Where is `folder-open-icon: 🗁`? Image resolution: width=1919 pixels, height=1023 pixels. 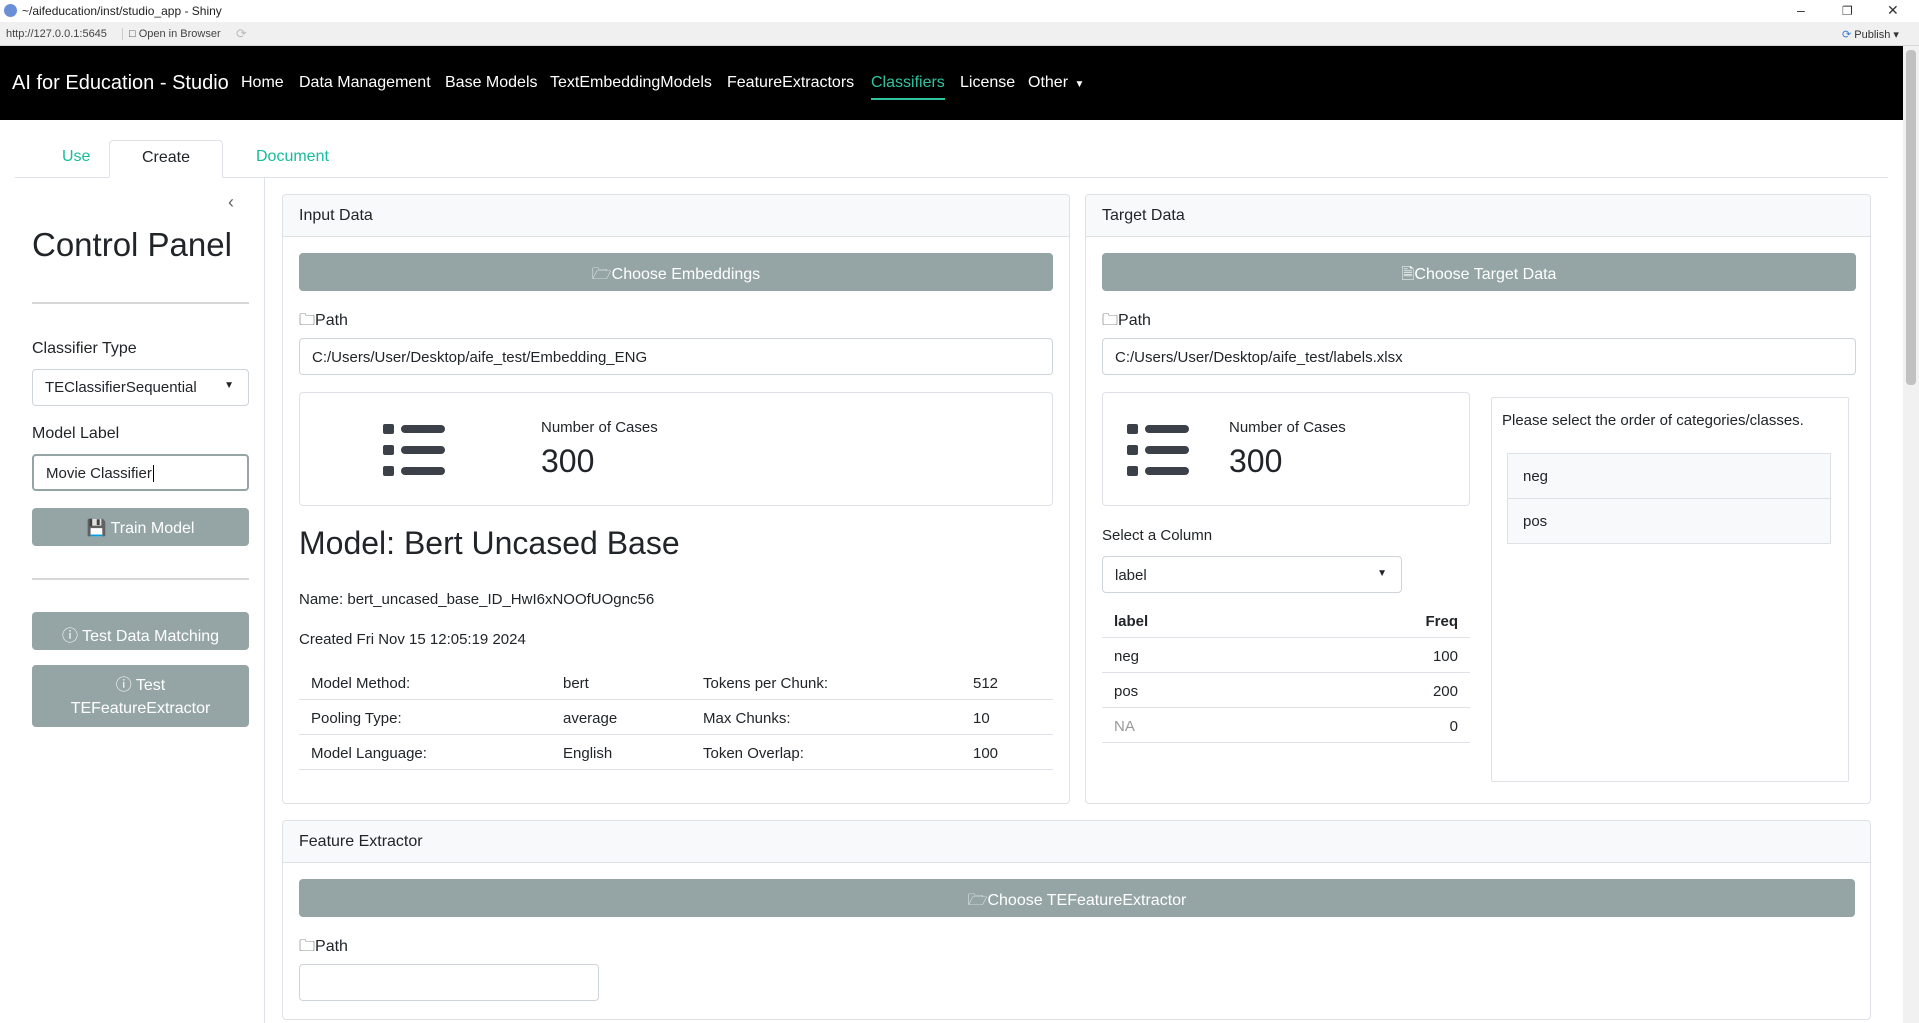
folder-open-icon: 🗁 is located at coordinates (601, 274).